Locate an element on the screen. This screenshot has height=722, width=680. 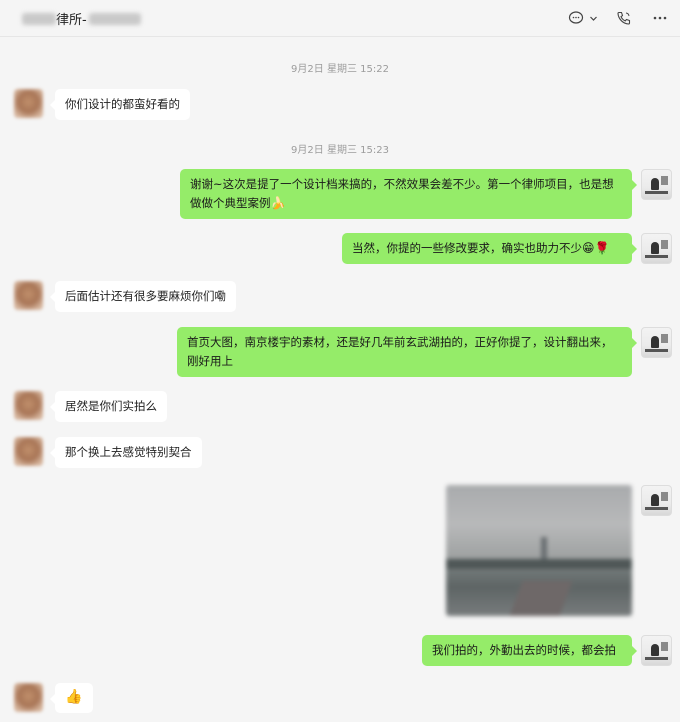
message-bubble: 那个换上去感觉特别契合 is located at coordinates (126, 452).